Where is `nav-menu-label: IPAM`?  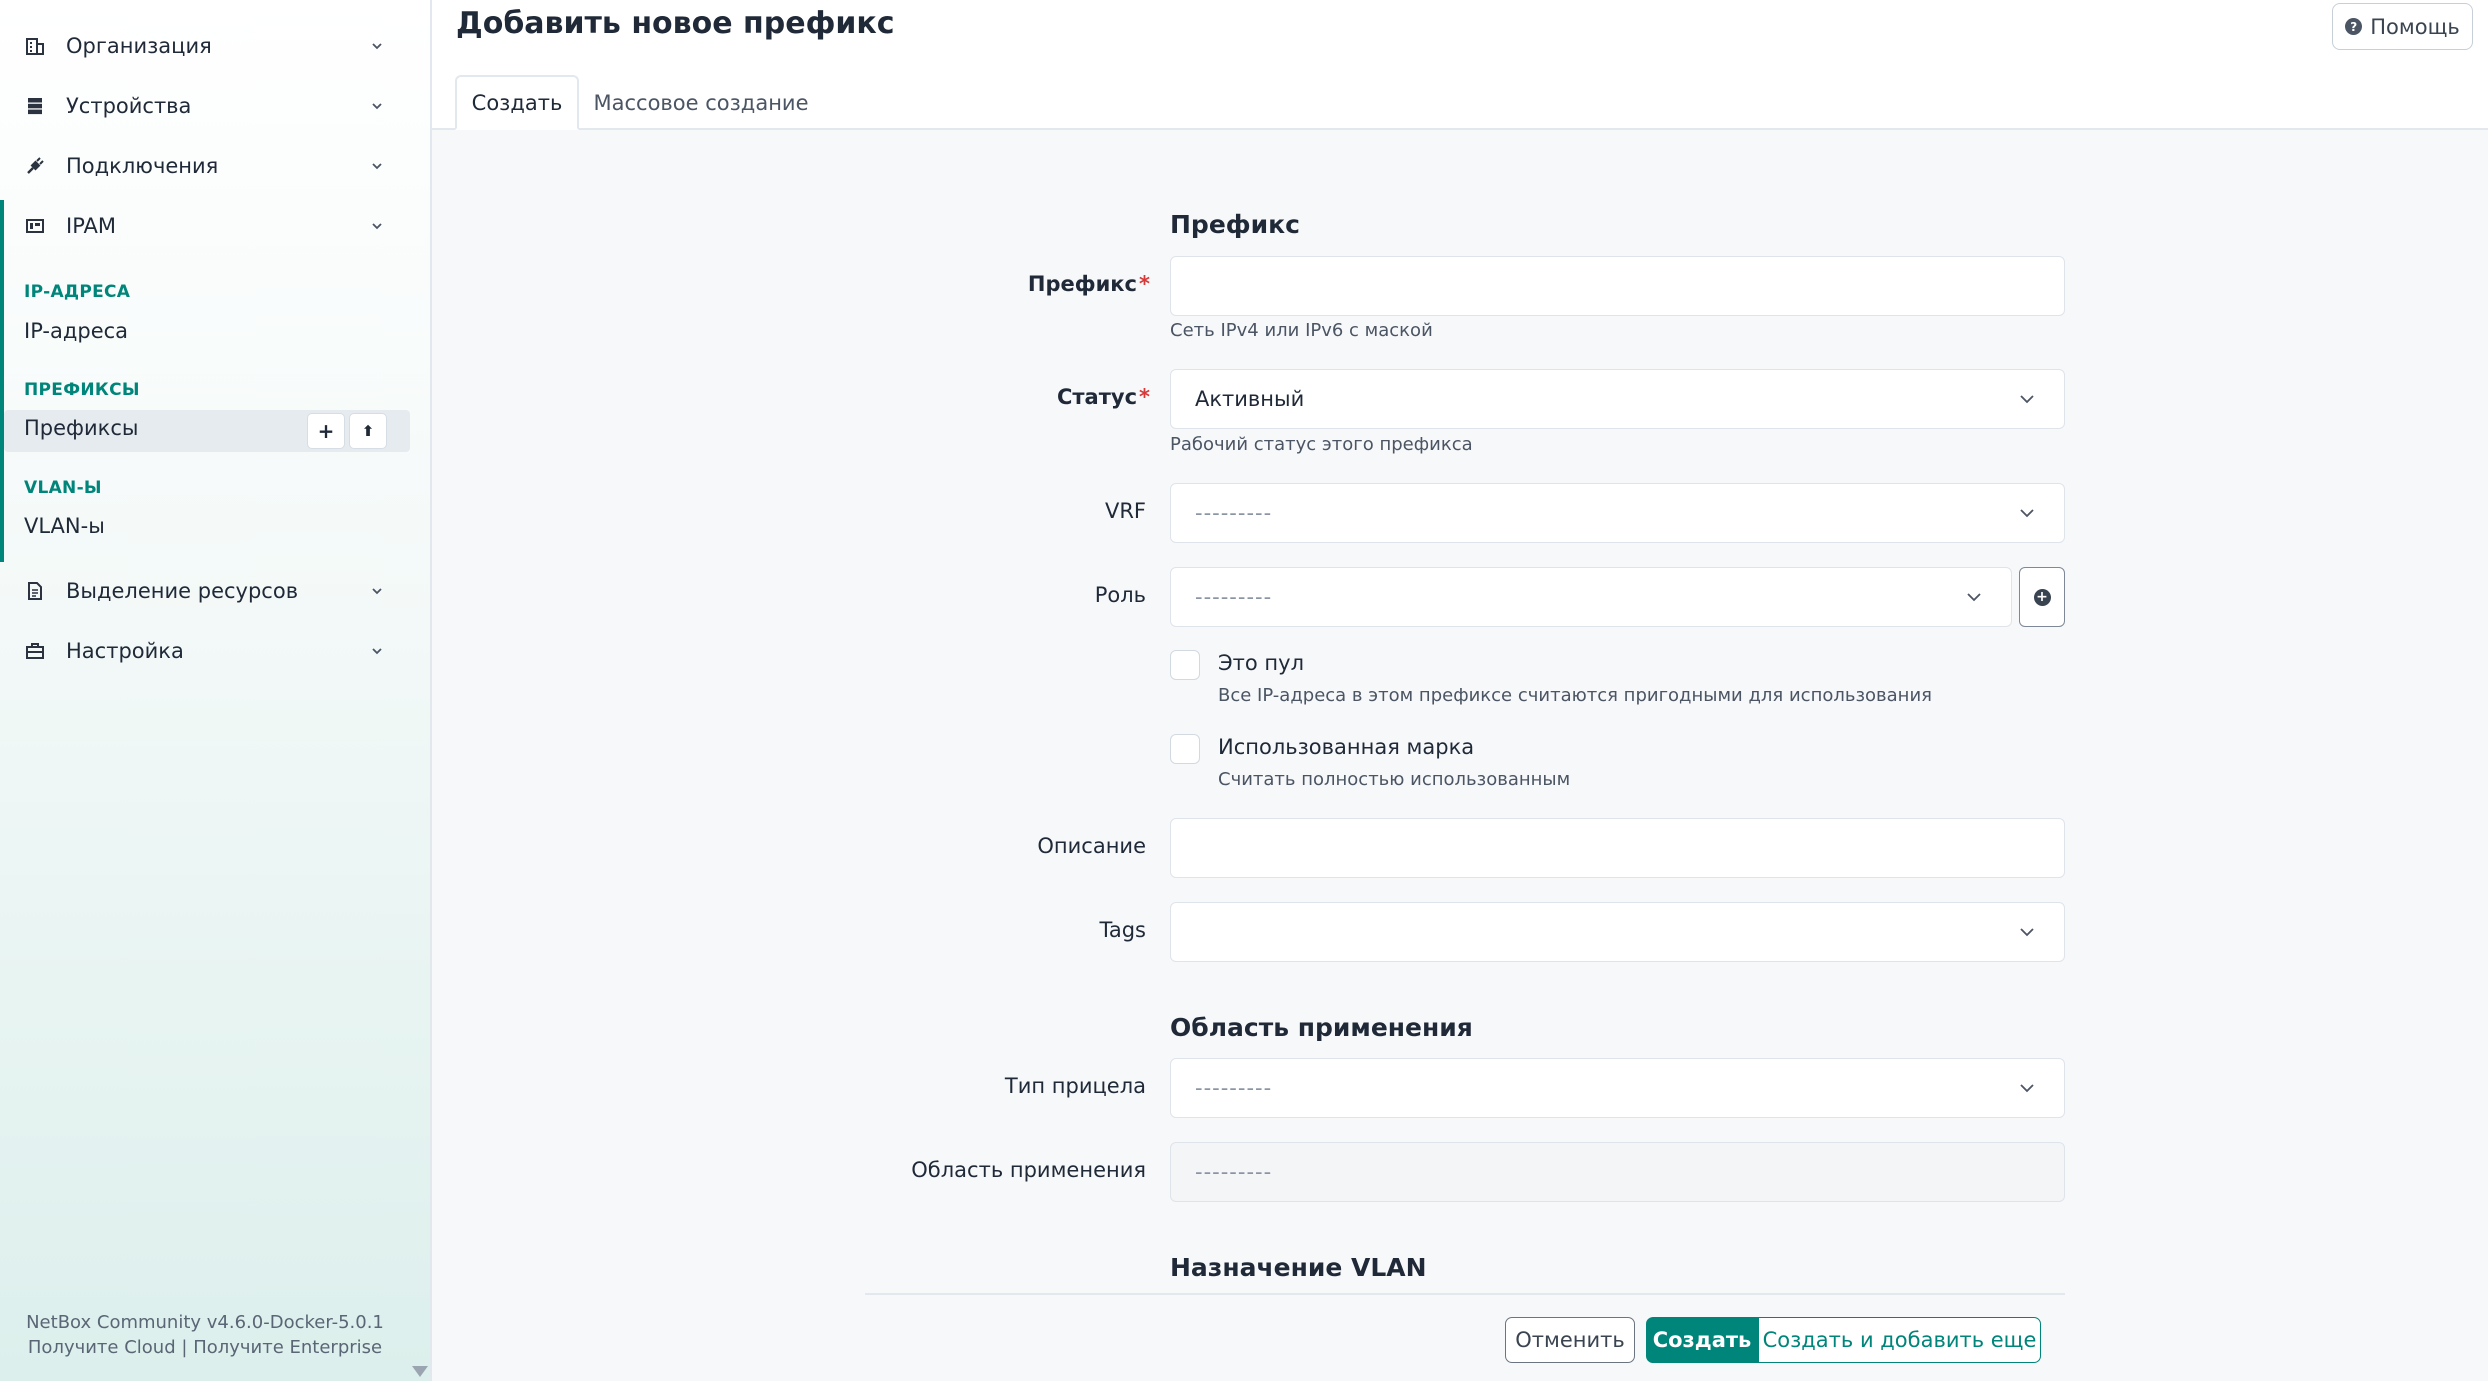
nav-menu-label: IPAM is located at coordinates (91, 226).